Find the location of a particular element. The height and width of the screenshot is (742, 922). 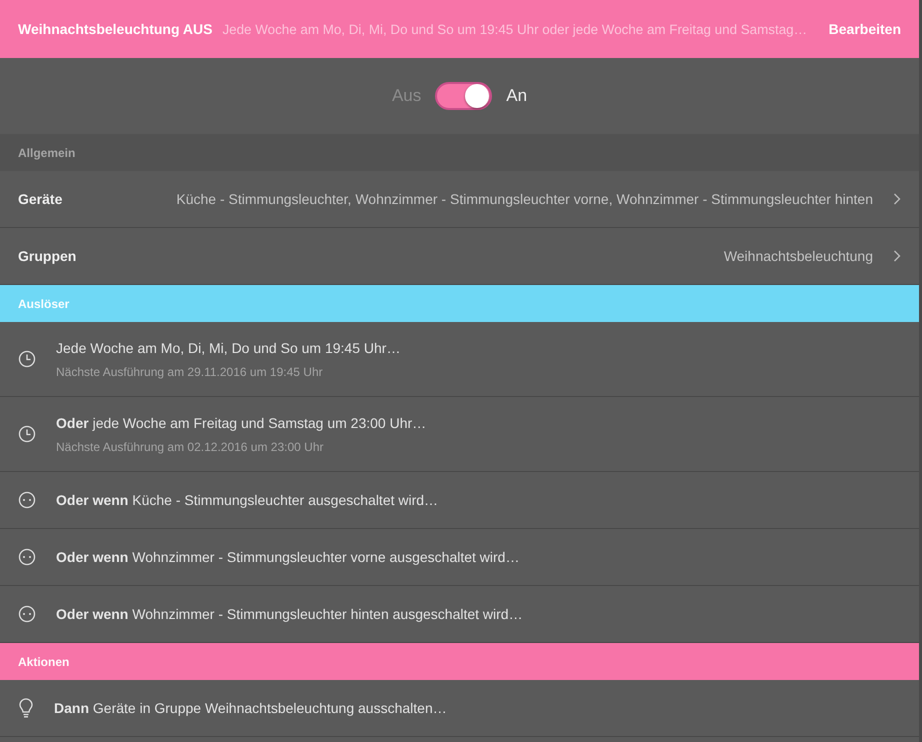

next-run-text: Nächste Ausführung am 29.11.2016 um 19:45 Uhr is located at coordinates (190, 371).